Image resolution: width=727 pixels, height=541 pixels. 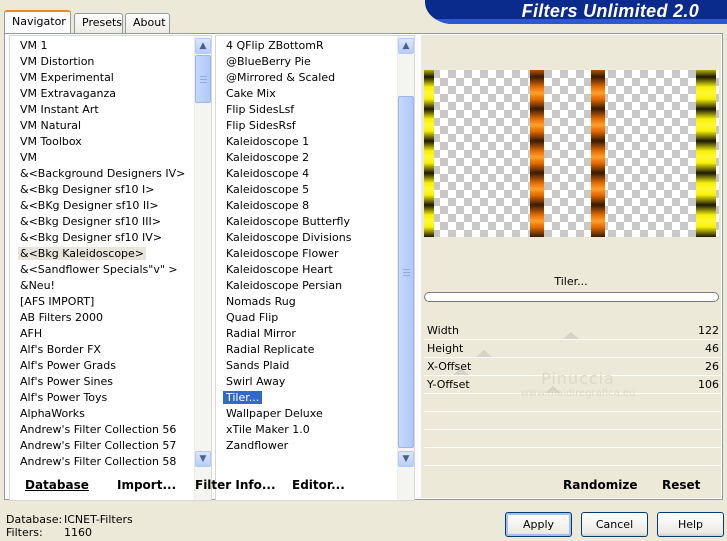 I want to click on category-item: VM Toolbox, so click(x=110, y=142).